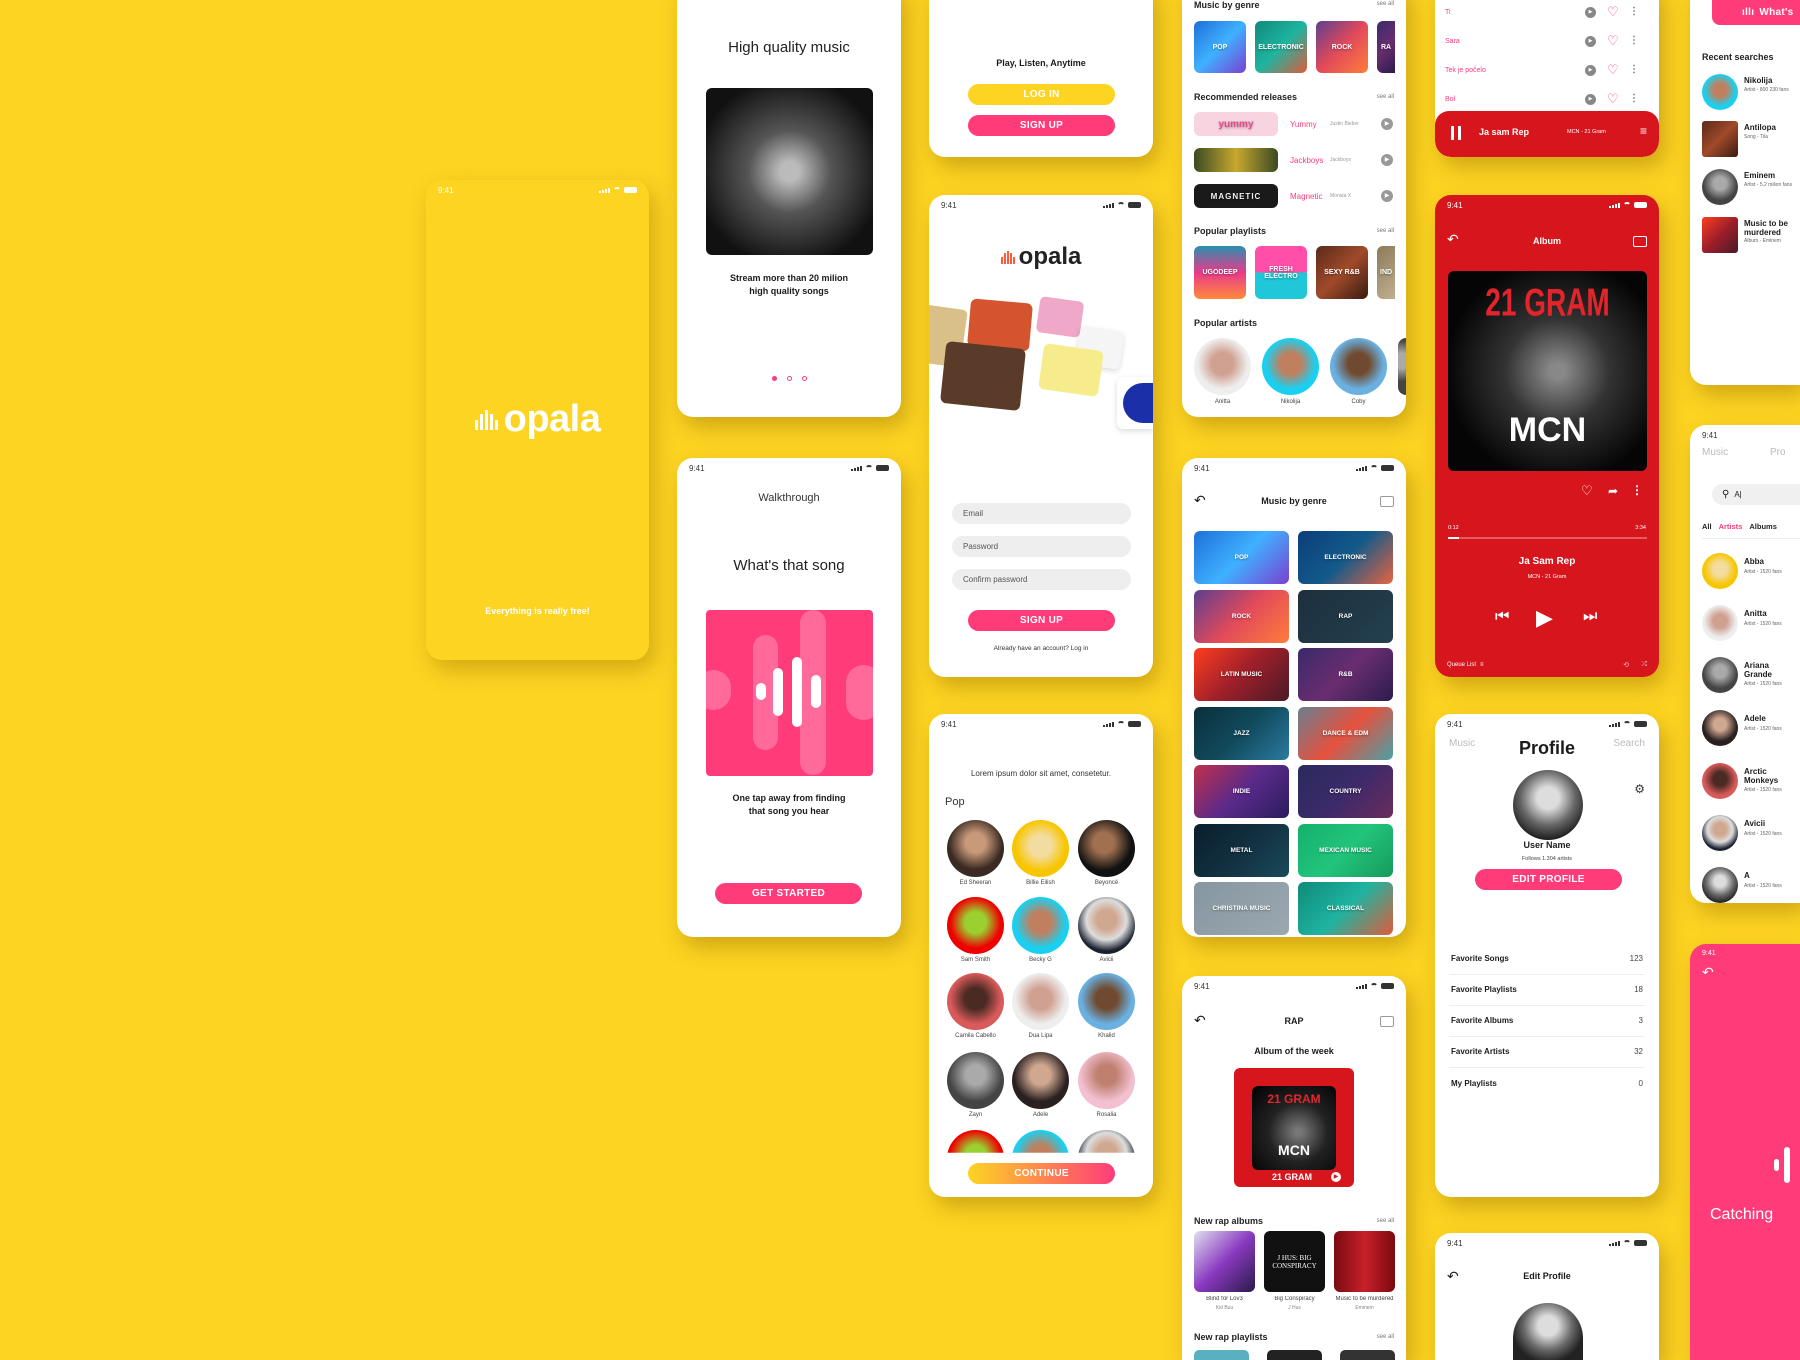  I want to click on genre-tile: CLASSICAL, so click(1345, 908).